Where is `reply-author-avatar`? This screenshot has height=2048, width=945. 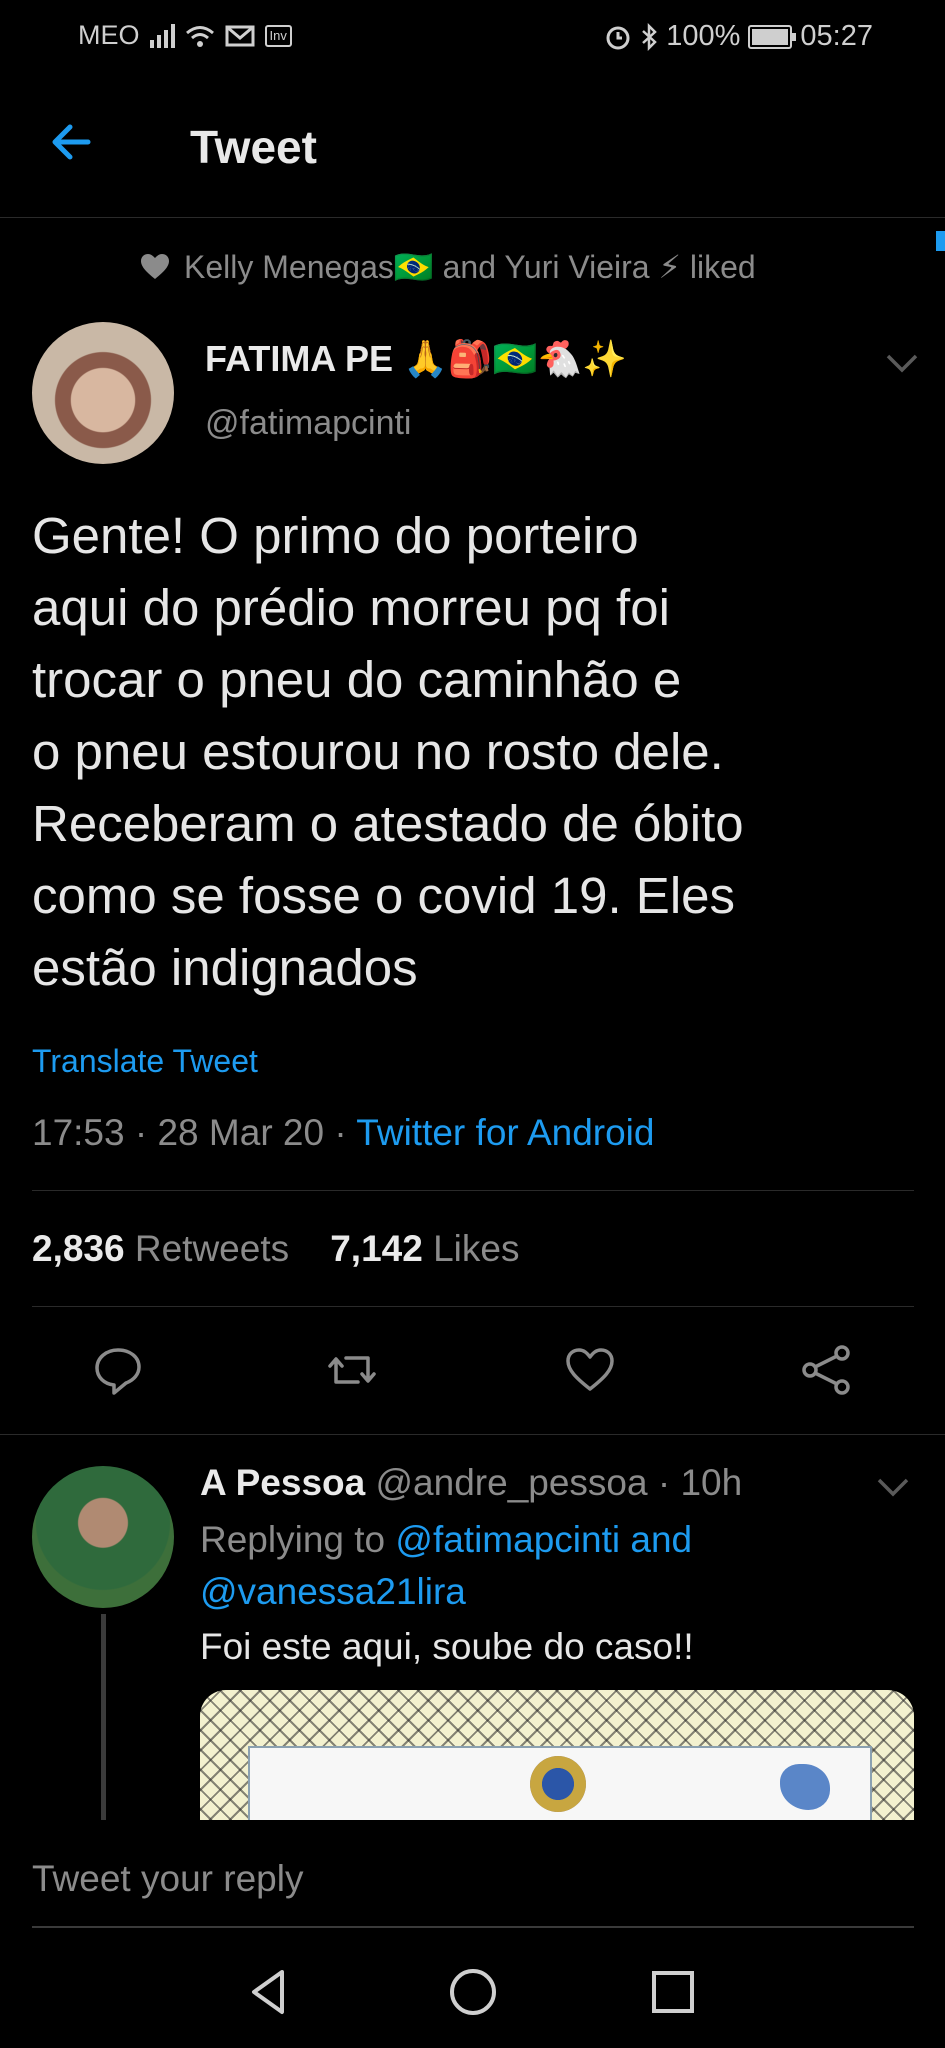 reply-author-avatar is located at coordinates (103, 1537).